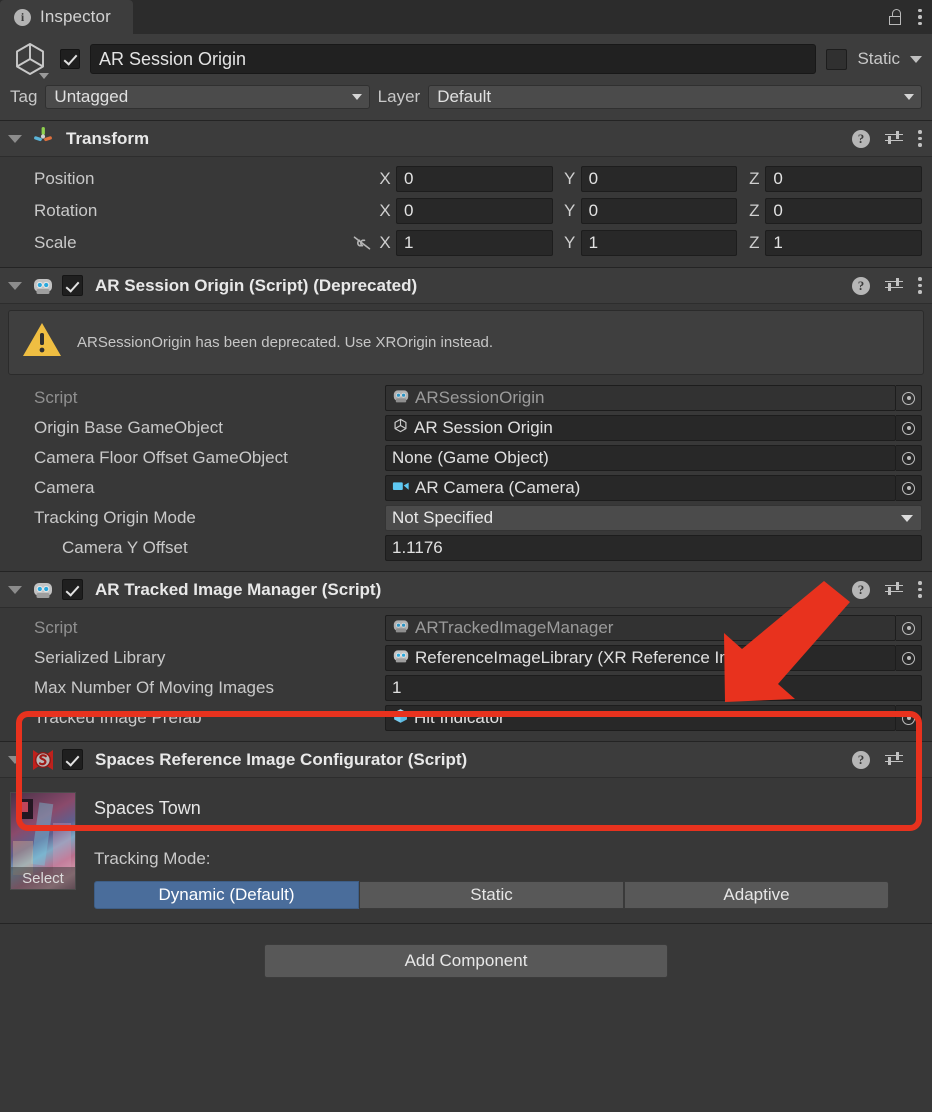  Describe the element at coordinates (43, 878) in the screenshot. I see `thumbnail-select-button: Select` at that location.